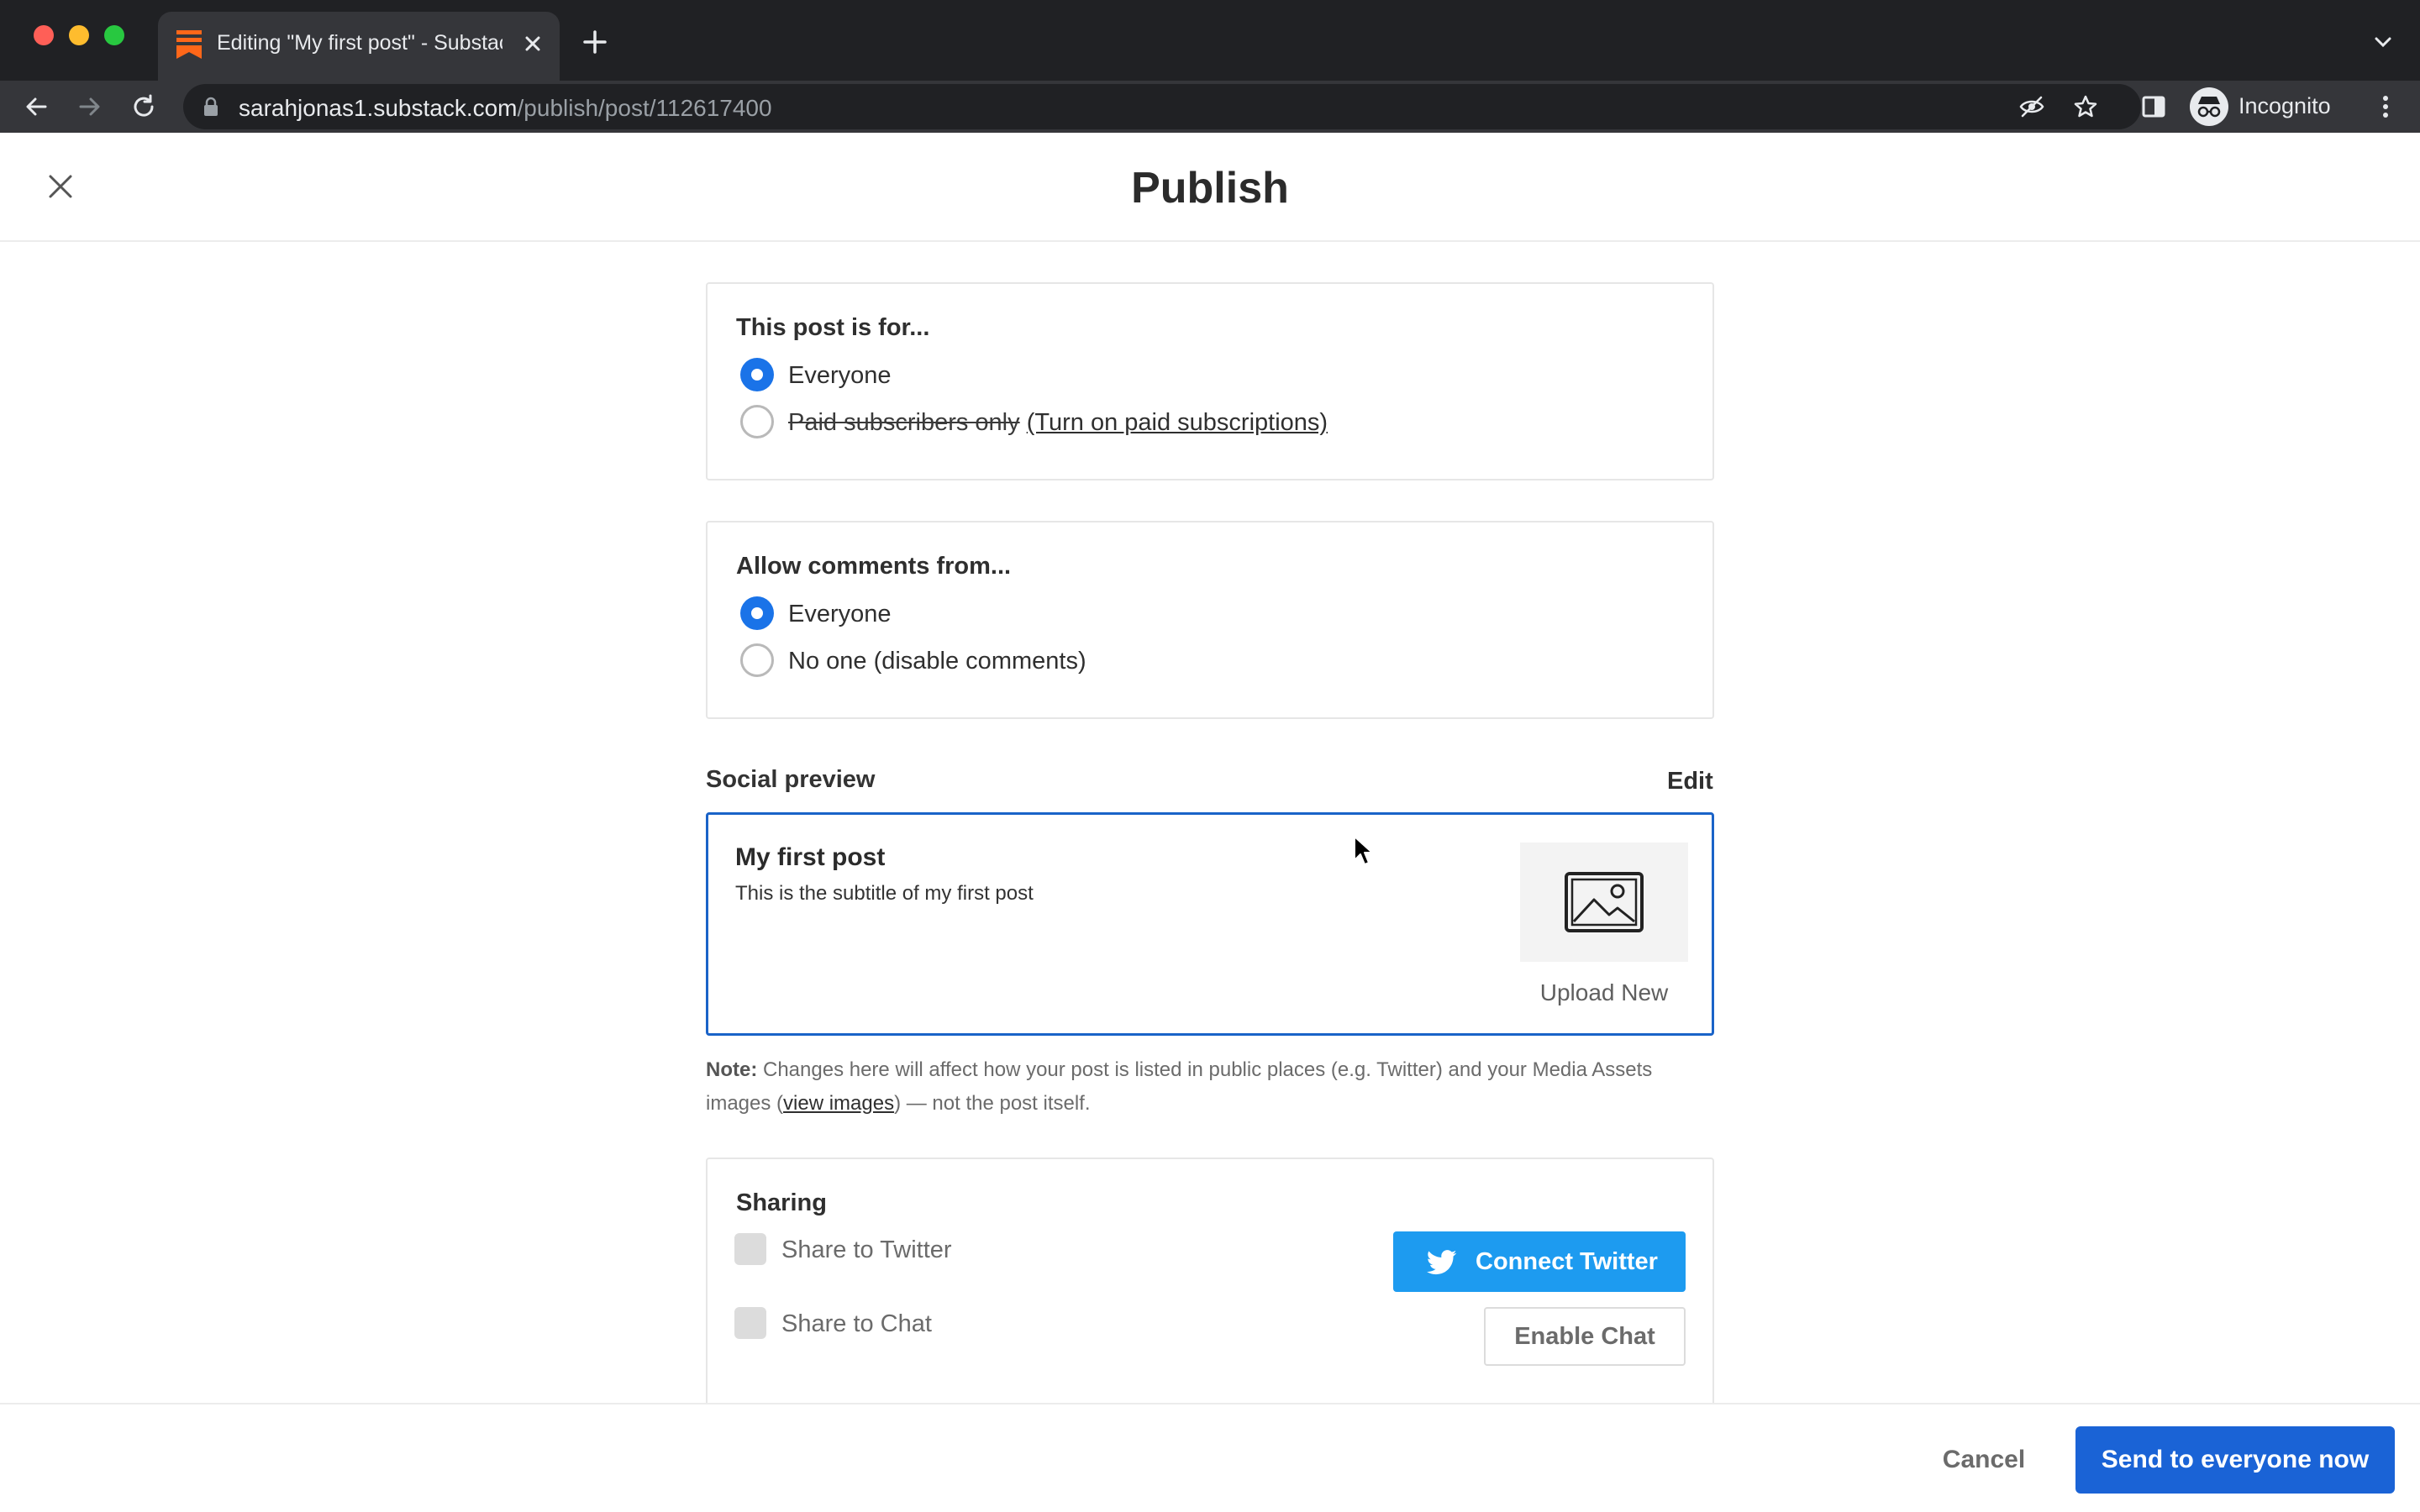  I want to click on preview-post-subtitle: This is the subtitle of my first post, so click(884, 893).